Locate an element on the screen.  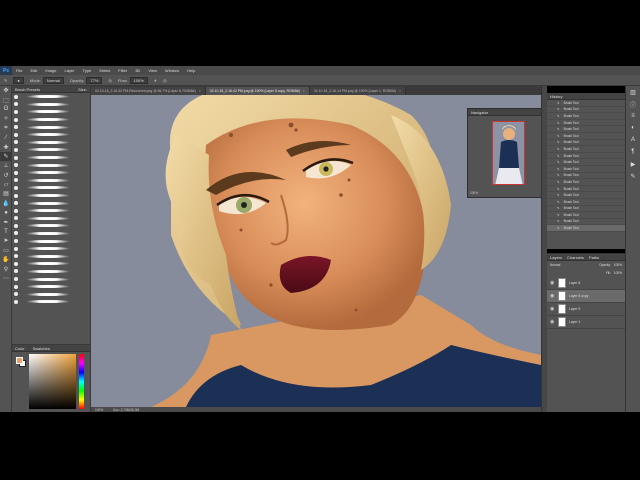
eyedropper-tool-icon: ⁄ is located at coordinates (6, 137).